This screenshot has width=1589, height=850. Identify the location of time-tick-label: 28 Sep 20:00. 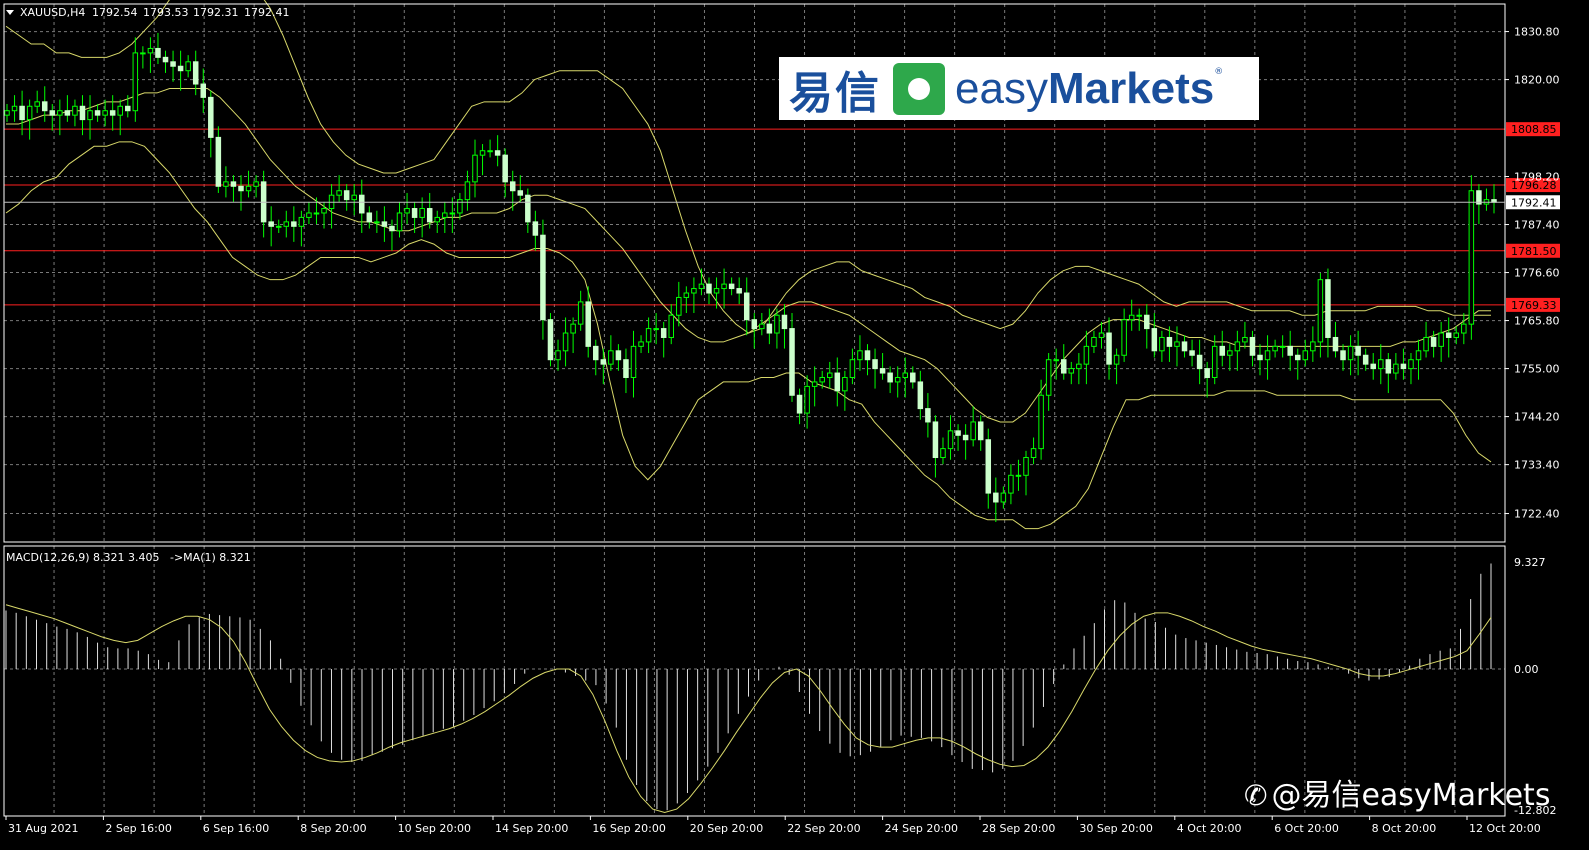
(1018, 828).